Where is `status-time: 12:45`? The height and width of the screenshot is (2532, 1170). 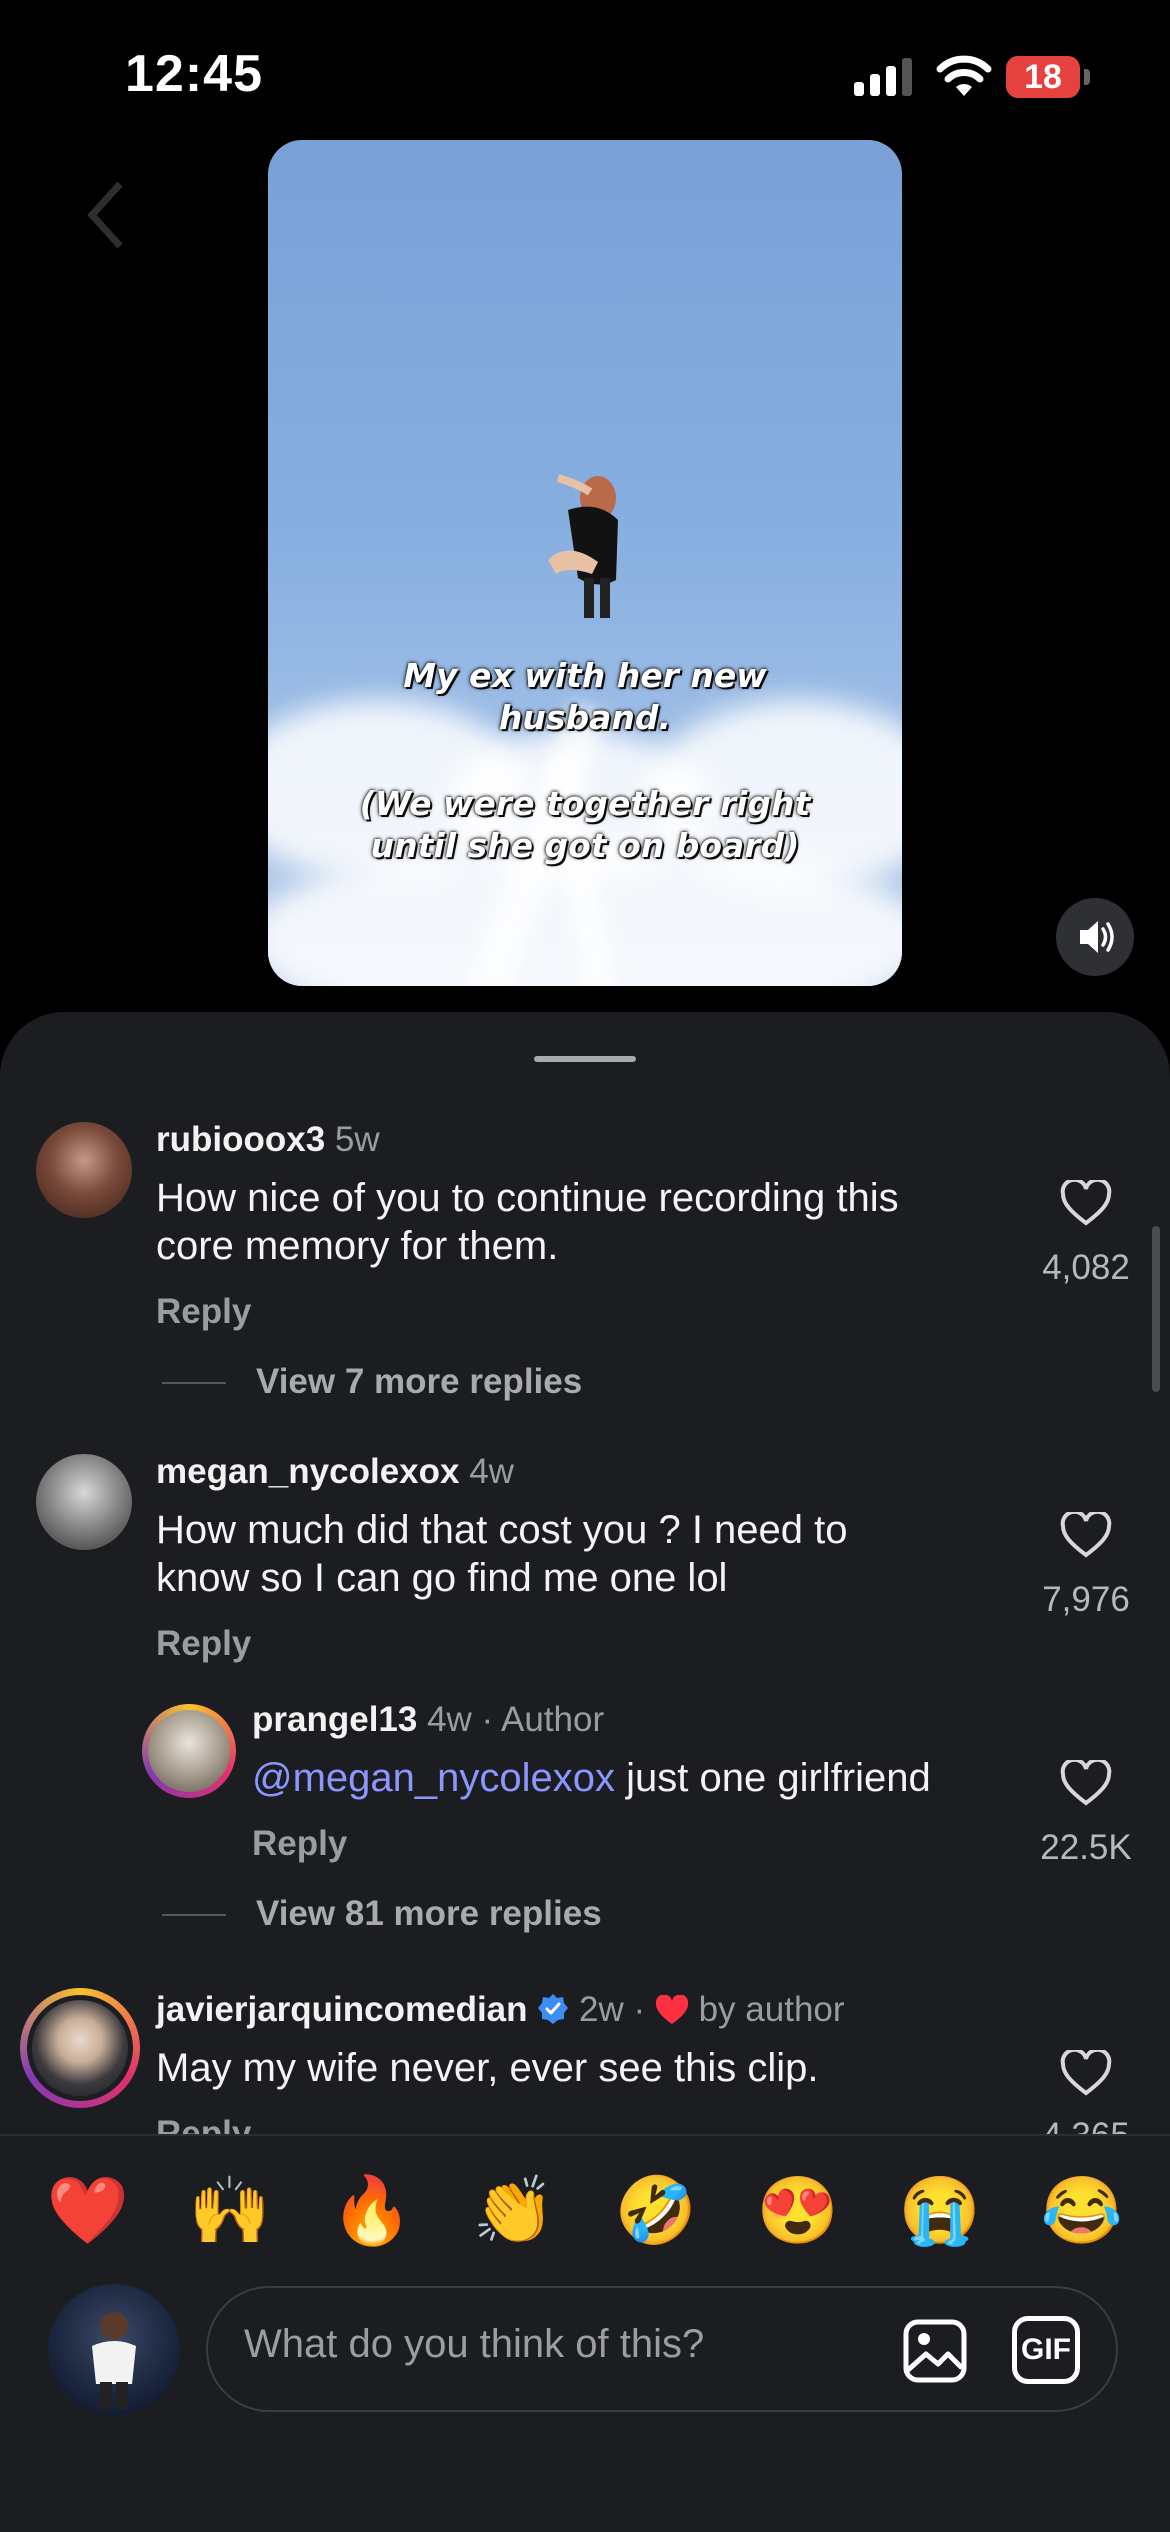
status-time: 12:45 is located at coordinates (194, 74).